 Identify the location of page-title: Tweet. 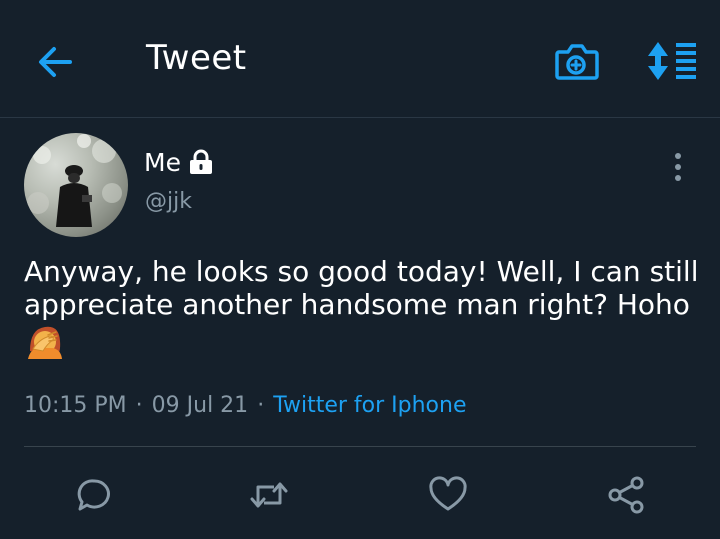
(196, 58).